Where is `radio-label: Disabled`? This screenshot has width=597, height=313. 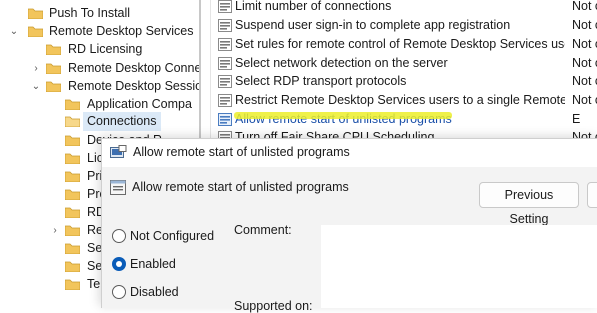 radio-label: Disabled is located at coordinates (154, 292).